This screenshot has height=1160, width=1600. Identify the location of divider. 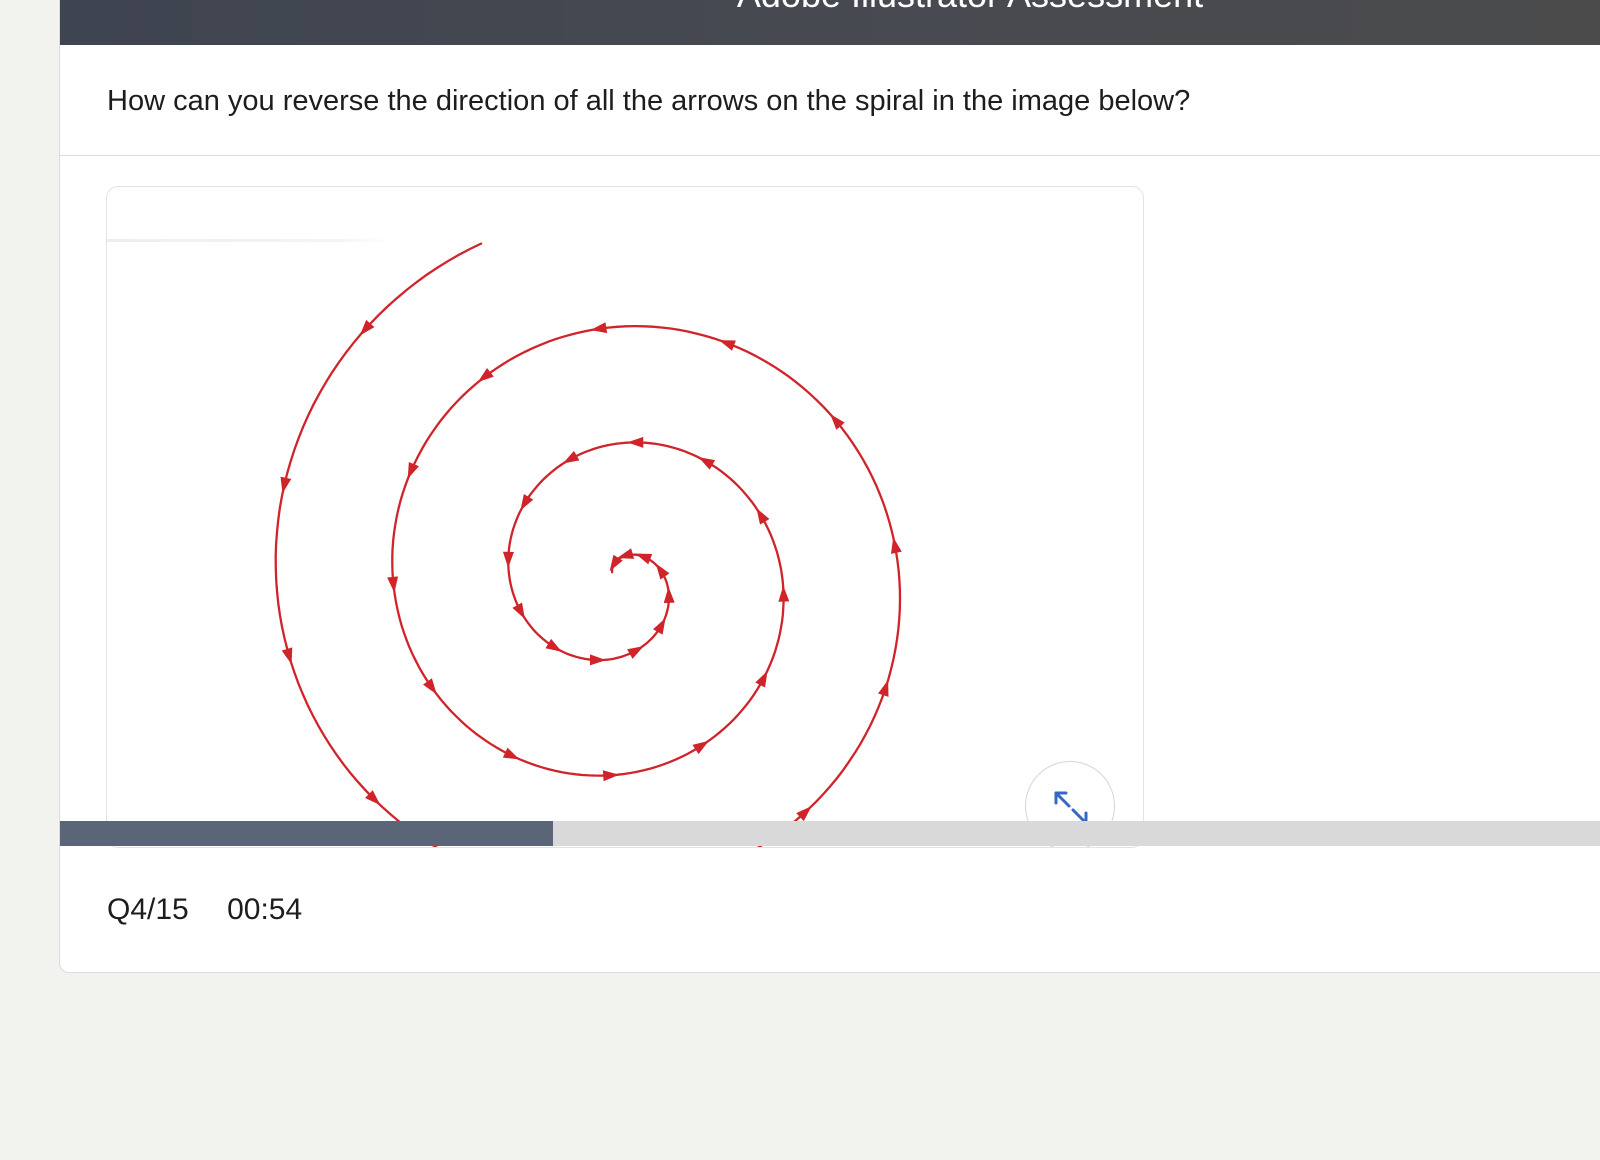
(830, 155).